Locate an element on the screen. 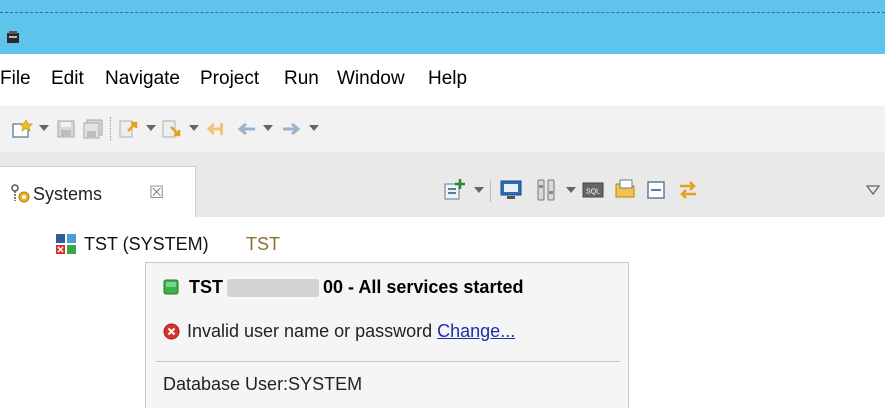 The width and height of the screenshot is (885, 408). last-edit-icon is located at coordinates (215, 129).